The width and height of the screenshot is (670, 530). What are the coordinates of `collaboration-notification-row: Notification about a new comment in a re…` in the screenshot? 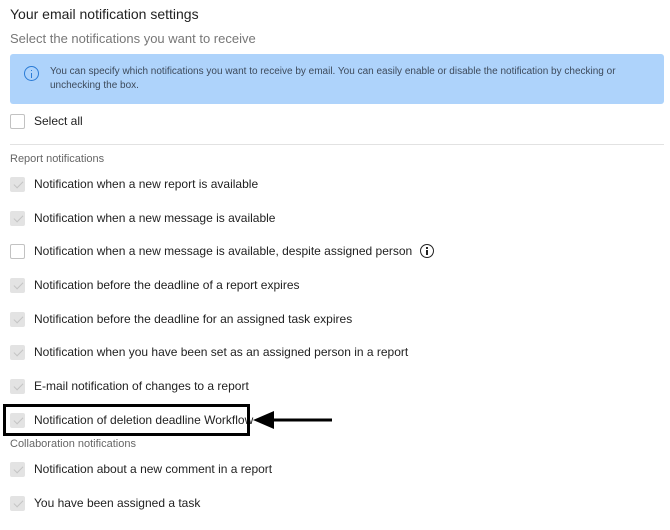 It's located at (141, 469).